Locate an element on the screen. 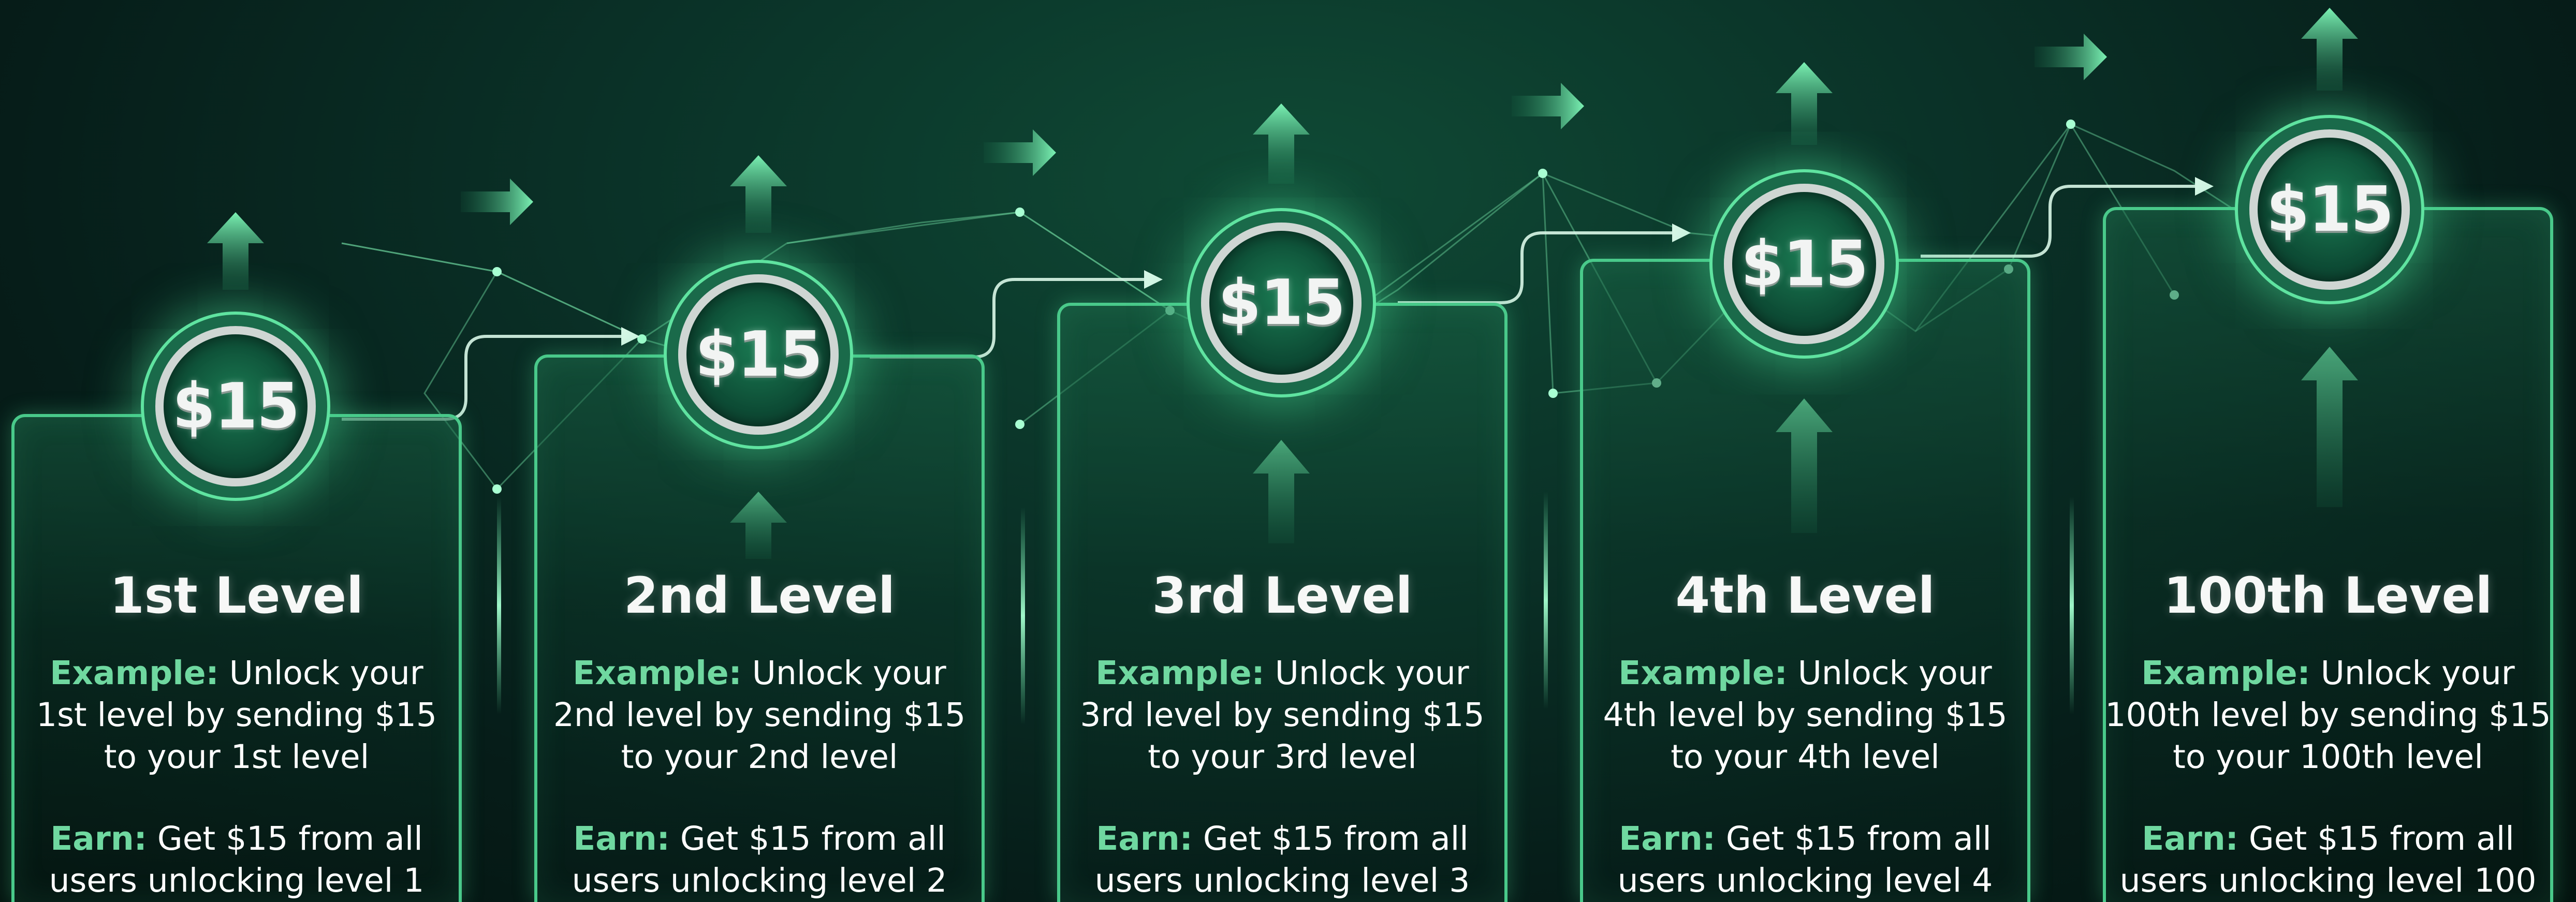 The height and width of the screenshot is (902, 2576). example-line-2: 100th level by sending $15 is located at coordinates (2328, 715).